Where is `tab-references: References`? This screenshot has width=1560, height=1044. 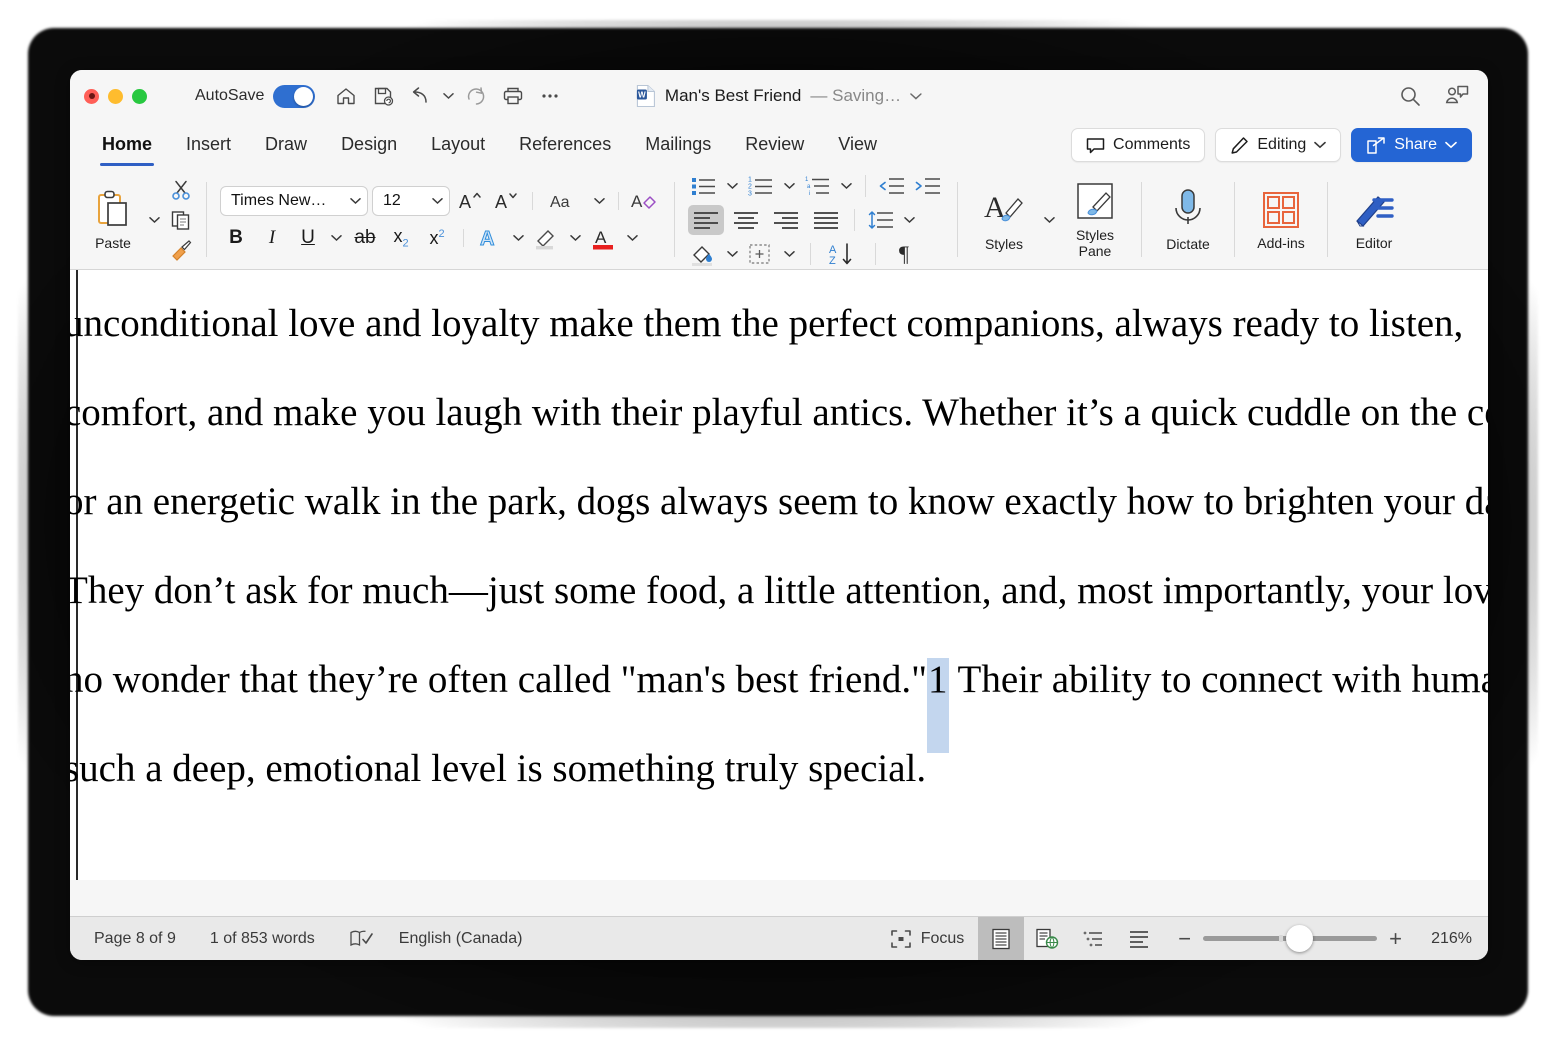 tab-references: References is located at coordinates (565, 145).